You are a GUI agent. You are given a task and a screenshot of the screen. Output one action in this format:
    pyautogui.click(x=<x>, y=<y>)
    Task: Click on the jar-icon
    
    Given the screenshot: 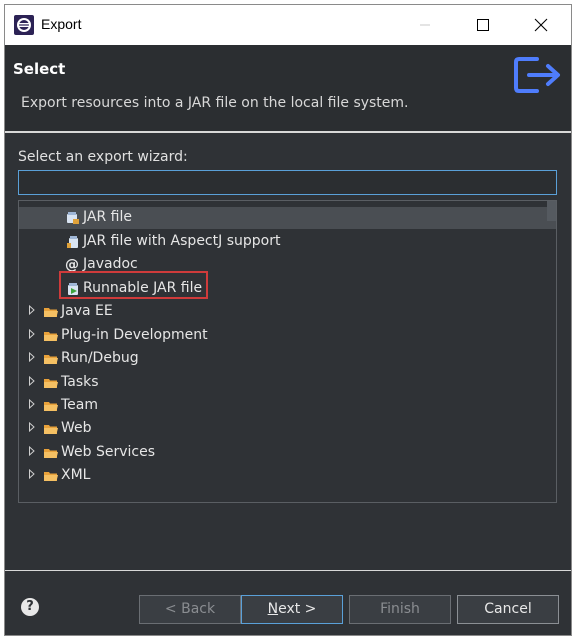 What is the action you would take?
    pyautogui.click(x=73, y=218)
    